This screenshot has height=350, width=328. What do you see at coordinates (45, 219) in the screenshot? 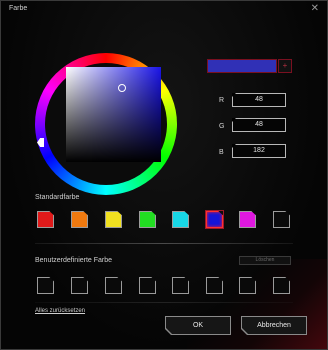
I see `swatch-red` at bounding box center [45, 219].